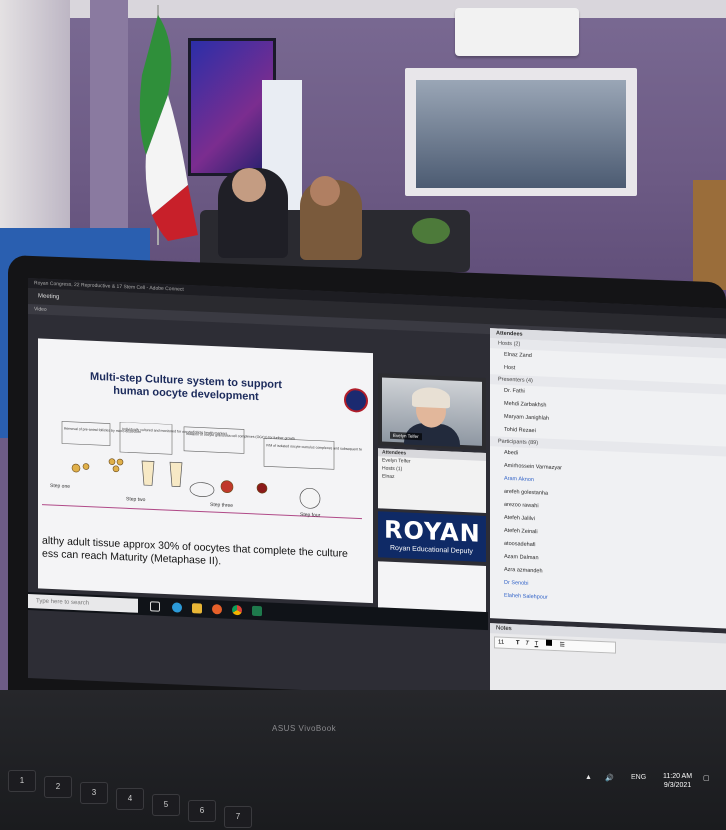  I want to click on podium, so click(709, 235).